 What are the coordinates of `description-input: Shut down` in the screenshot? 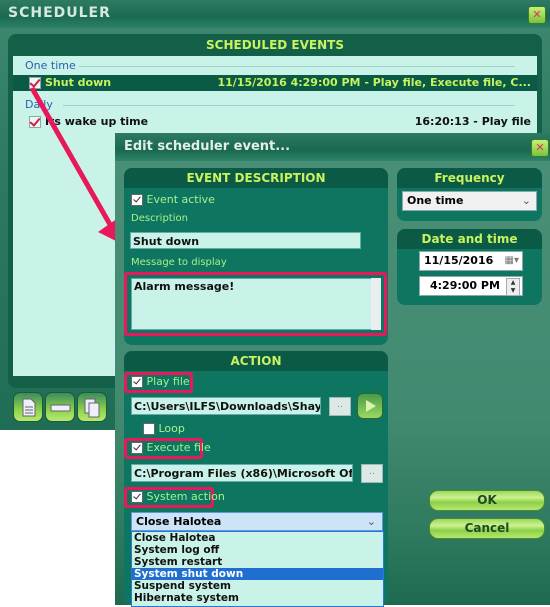 It's located at (245, 240).